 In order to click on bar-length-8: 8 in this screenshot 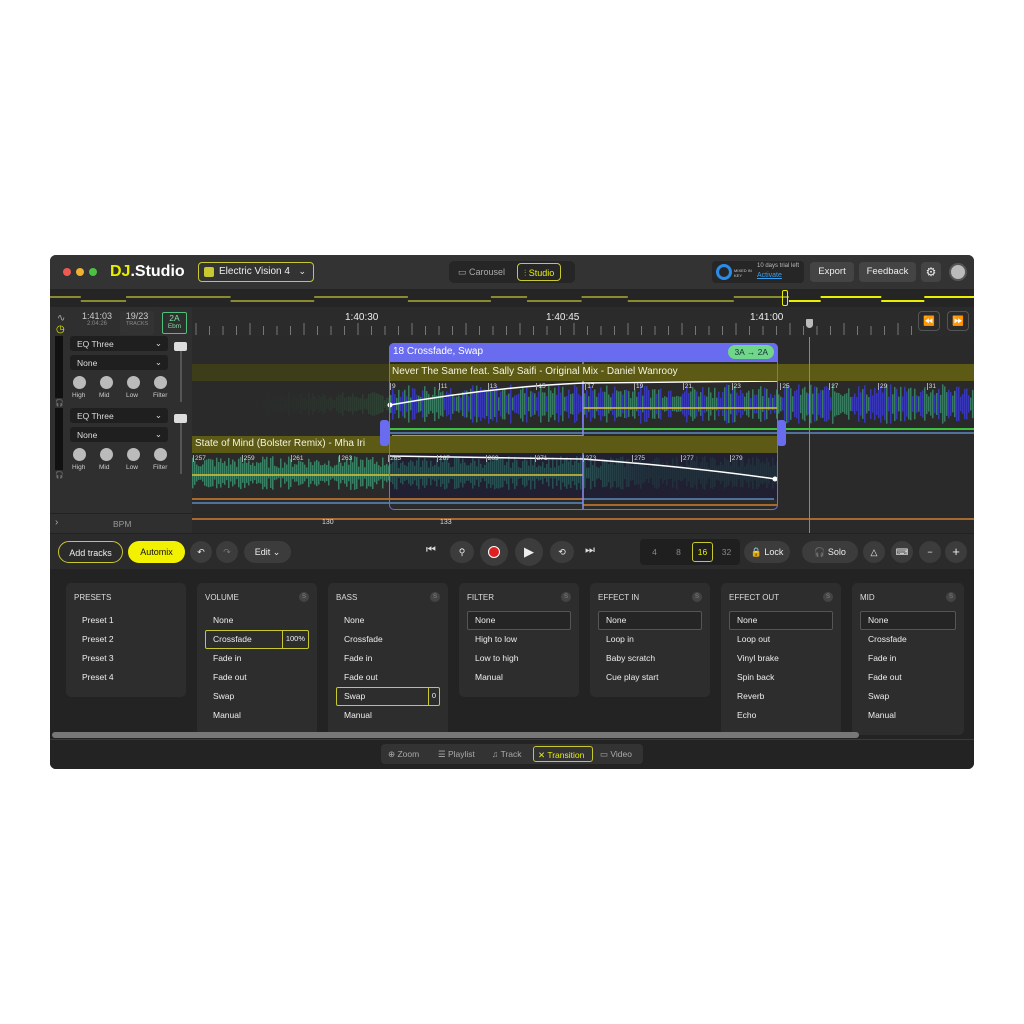, I will do `click(678, 552)`.